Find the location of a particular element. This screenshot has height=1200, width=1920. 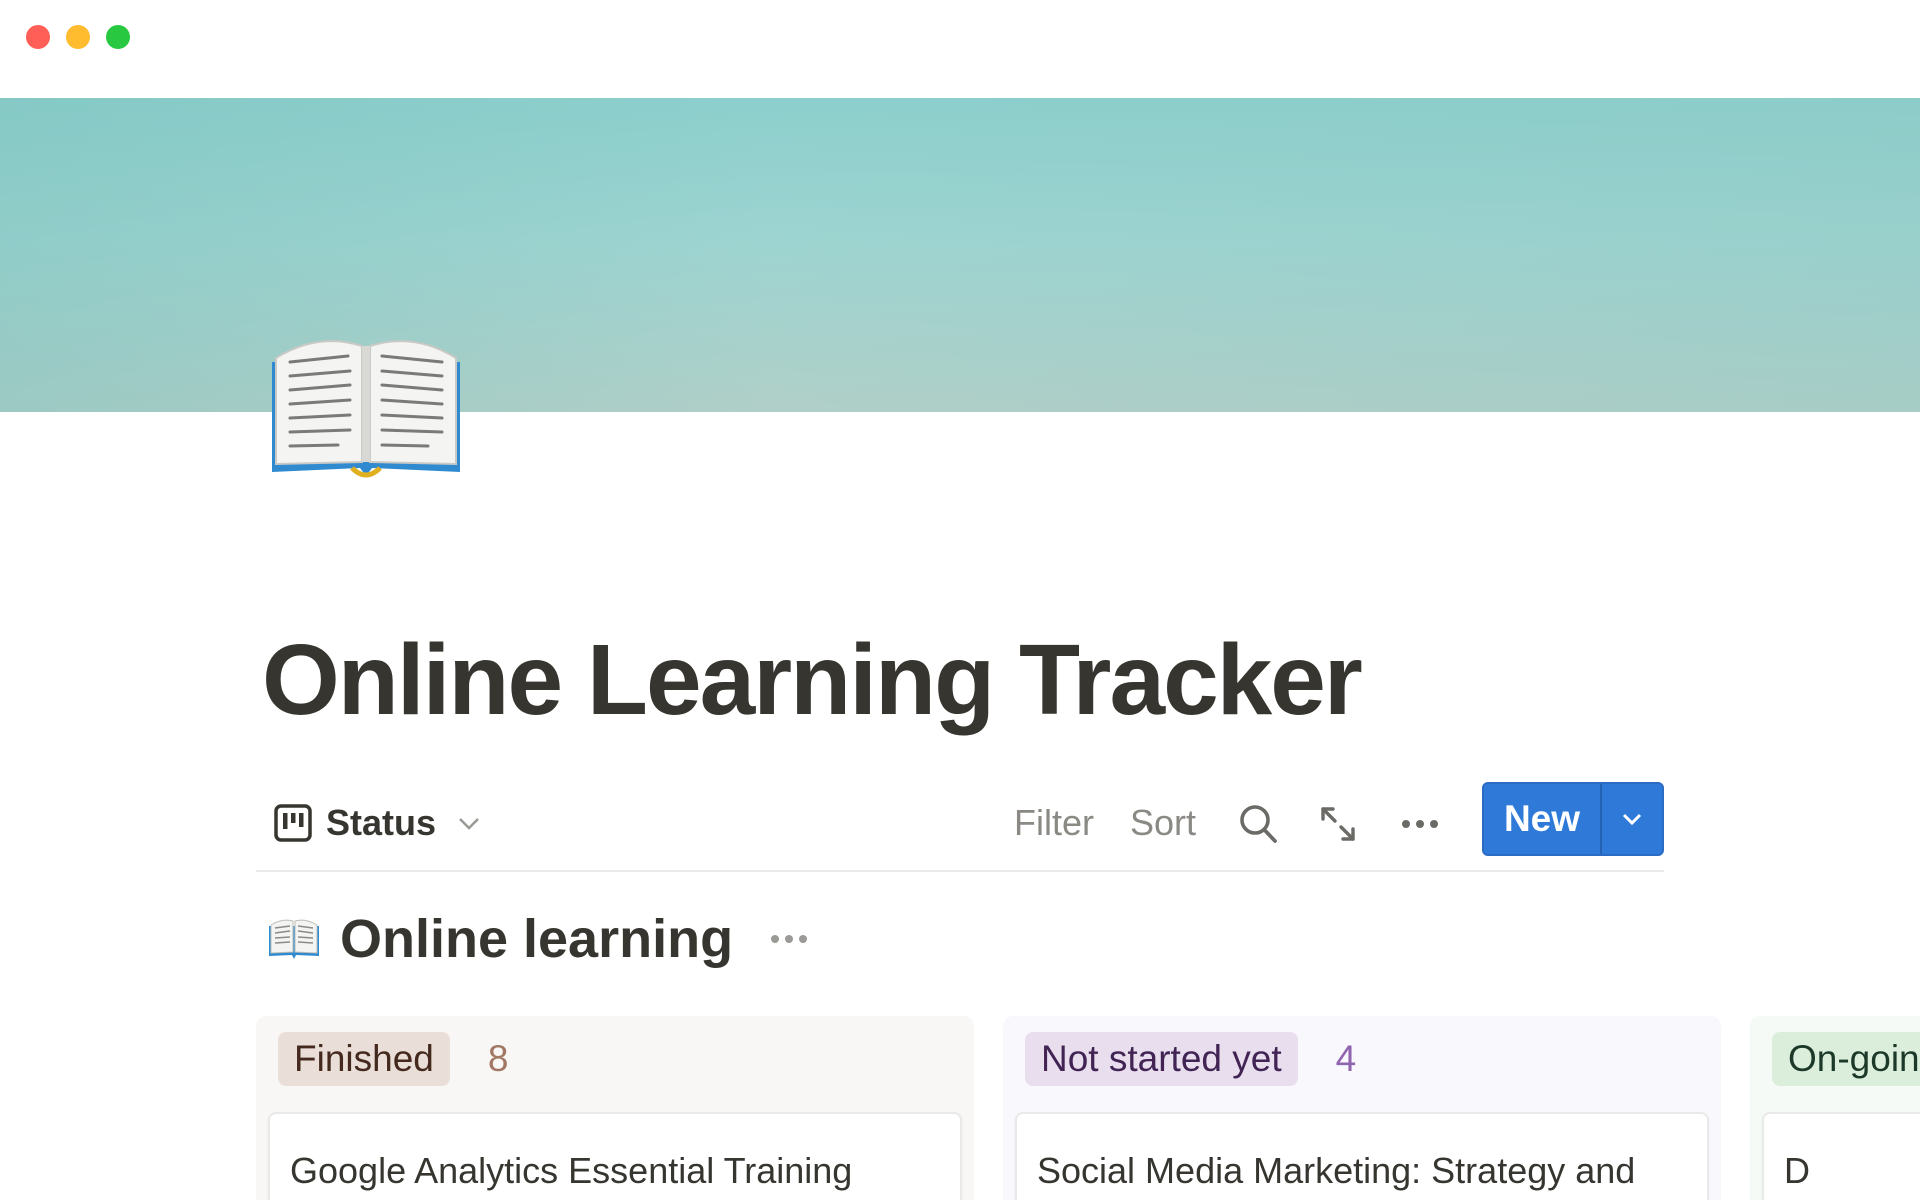

window-titlebar is located at coordinates (960, 49).